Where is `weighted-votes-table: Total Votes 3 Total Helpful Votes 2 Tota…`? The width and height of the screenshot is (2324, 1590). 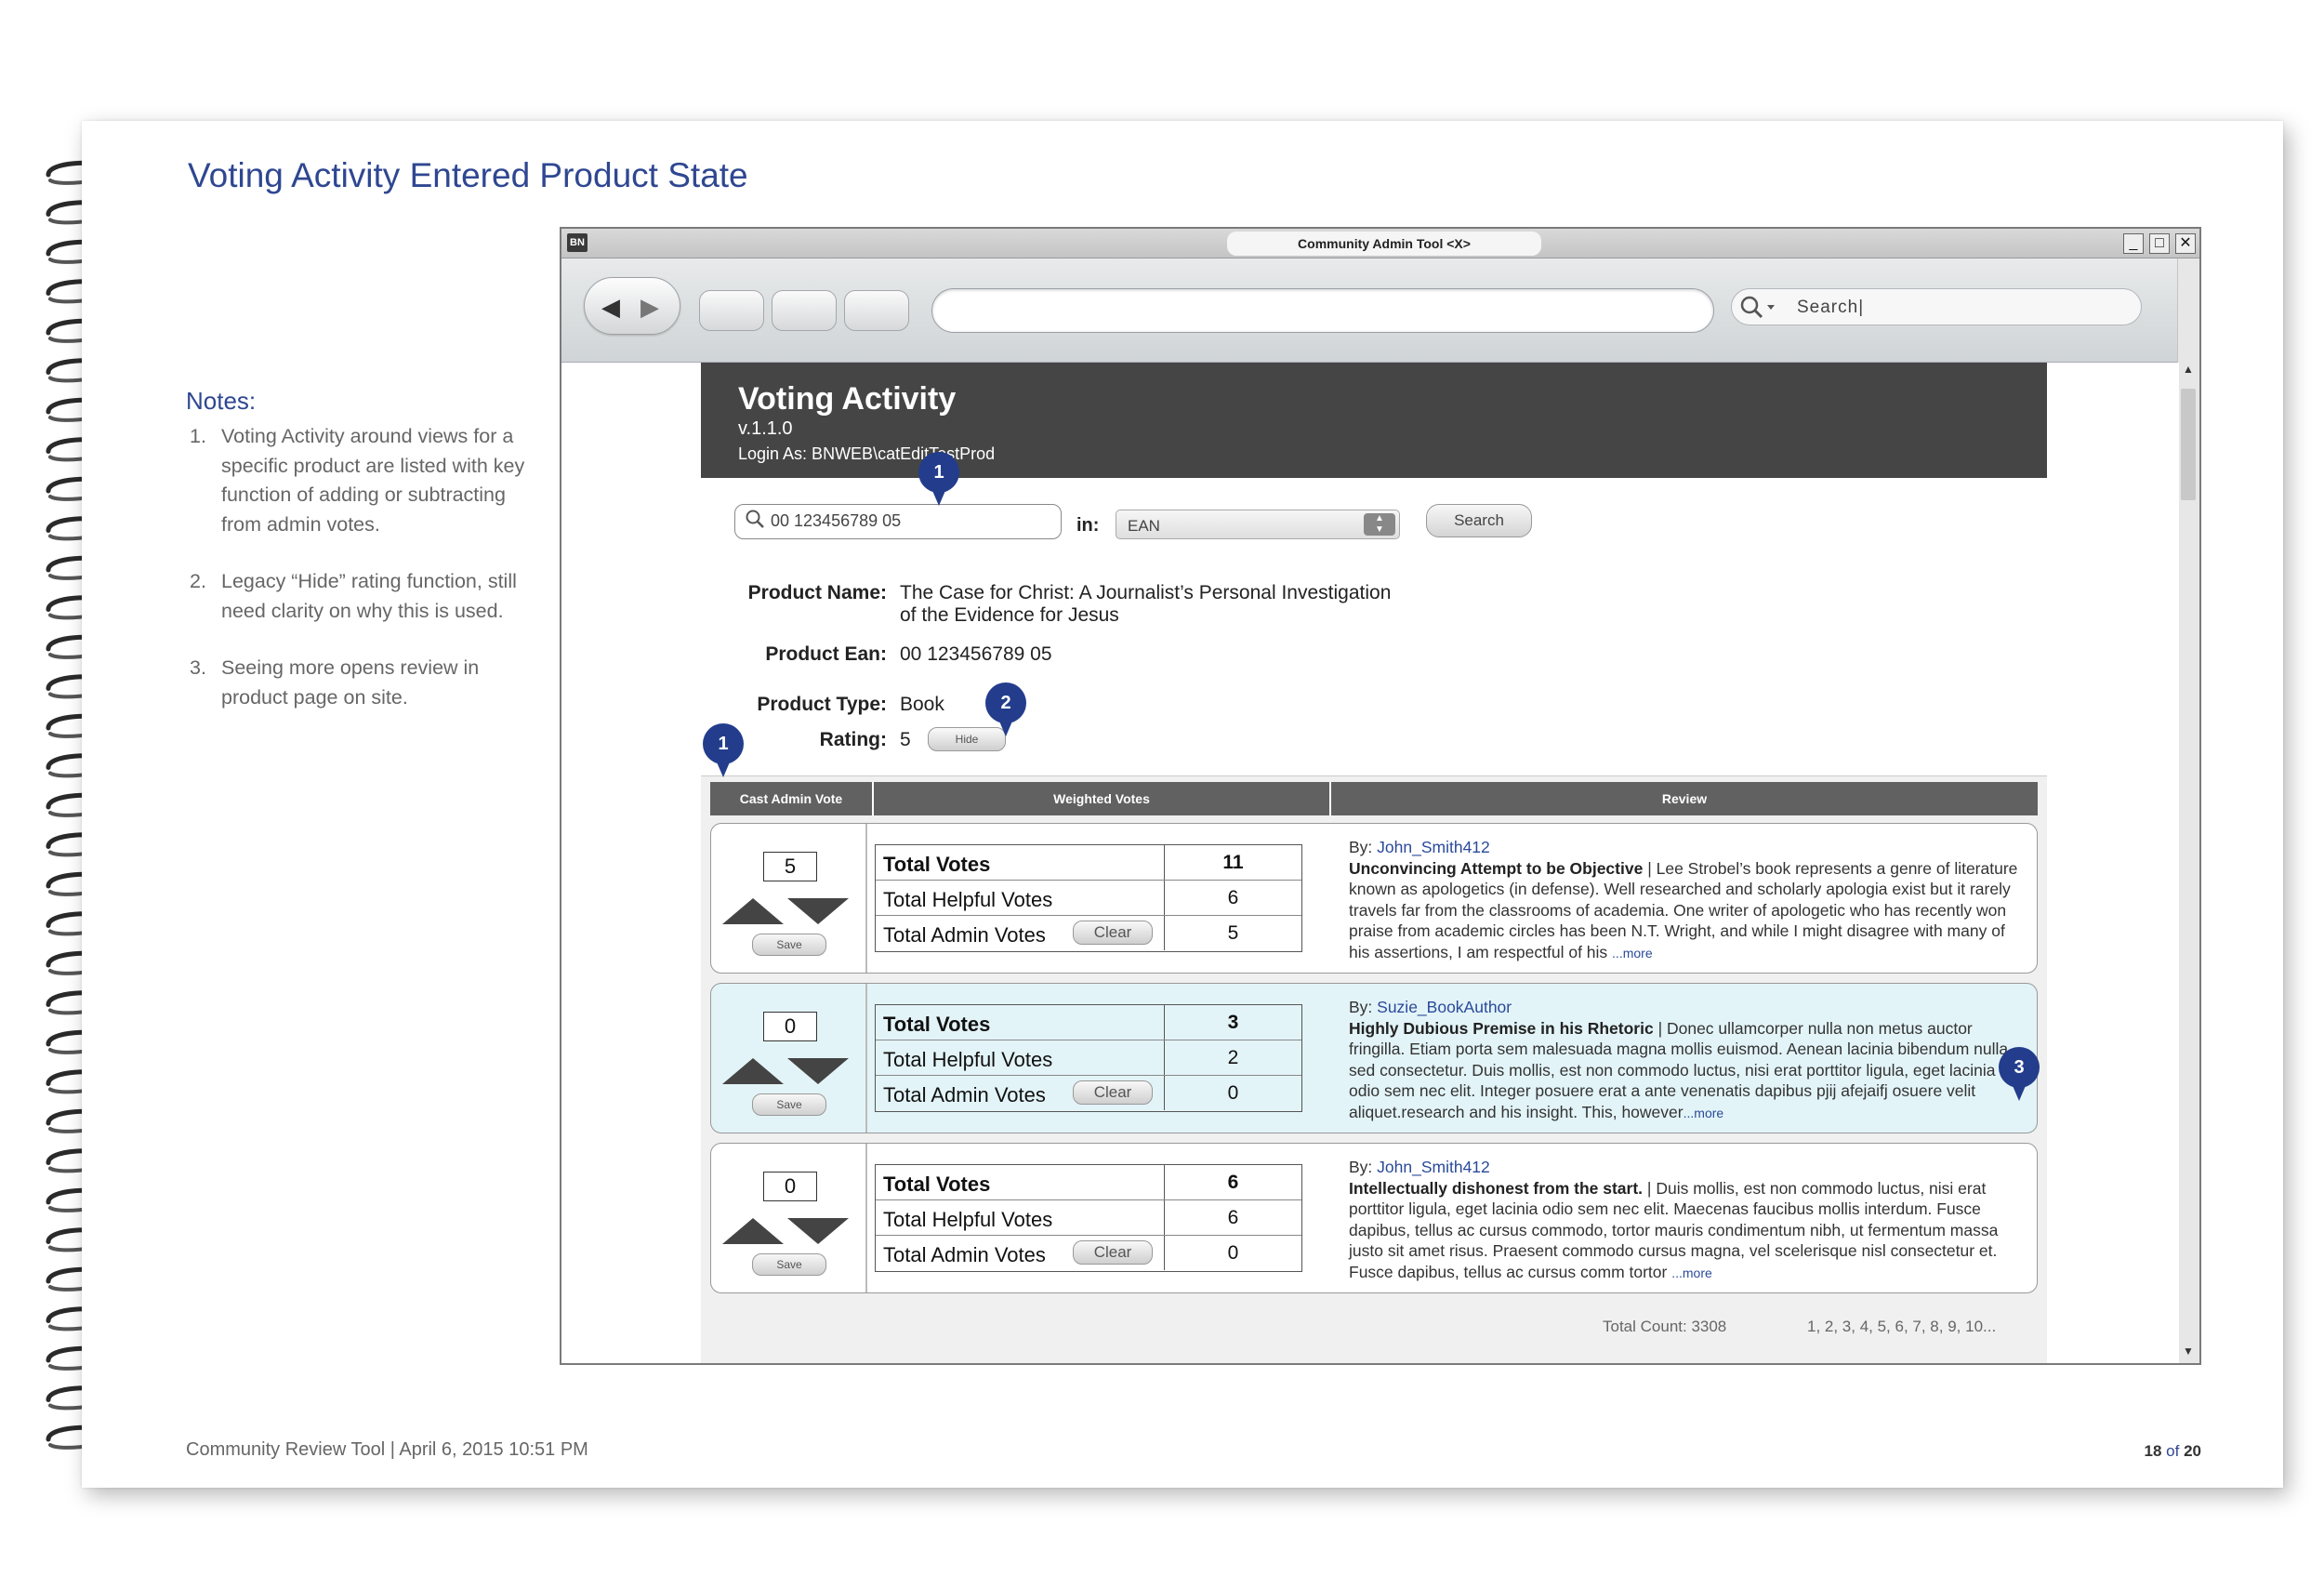
weighted-votes-table: Total Votes 3 Total Helpful Votes 2 Tota… is located at coordinates (1088, 1058).